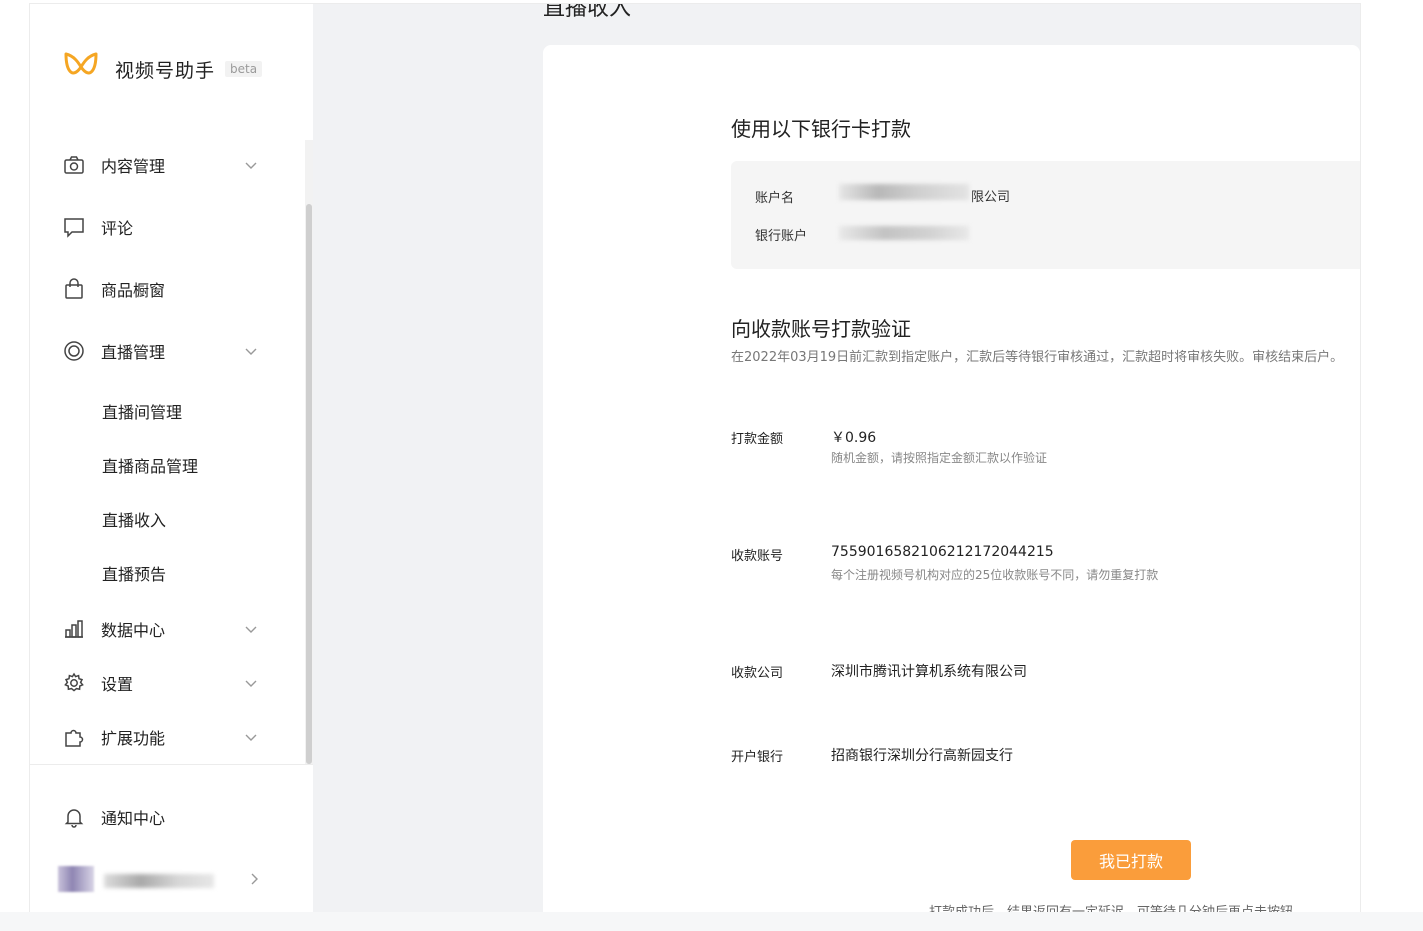 This screenshot has width=1423, height=931. What do you see at coordinates (117, 228) in the screenshot?
I see `sidebar-item-label: 评论` at bounding box center [117, 228].